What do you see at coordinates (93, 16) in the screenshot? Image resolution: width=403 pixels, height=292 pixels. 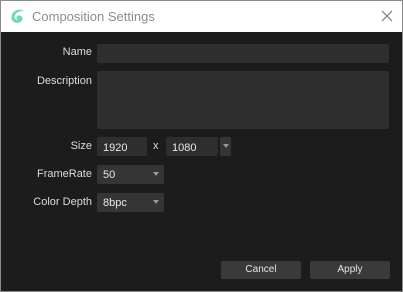 I see `window-title: Composition Settings` at bounding box center [93, 16].